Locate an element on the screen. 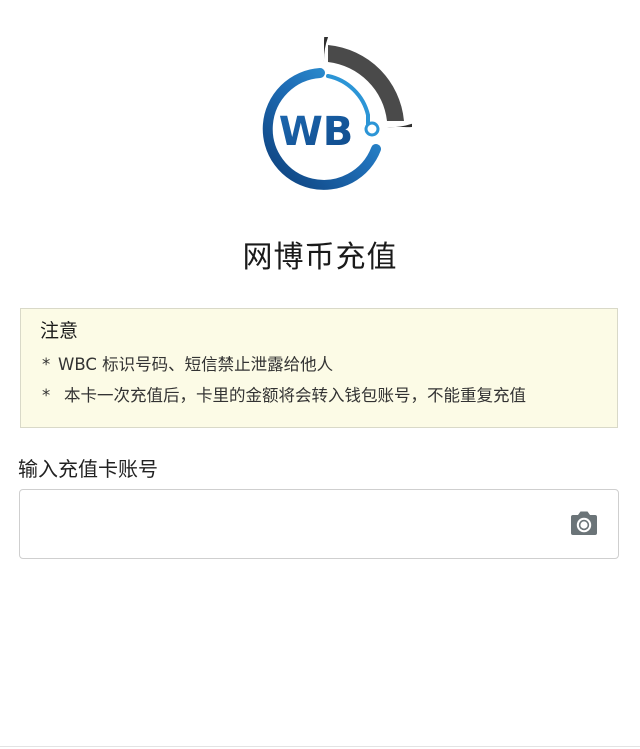 The width and height of the screenshot is (640, 749). notice-item: * WBC 标识号码、短信禁止泄露给他人 is located at coordinates (187, 365).